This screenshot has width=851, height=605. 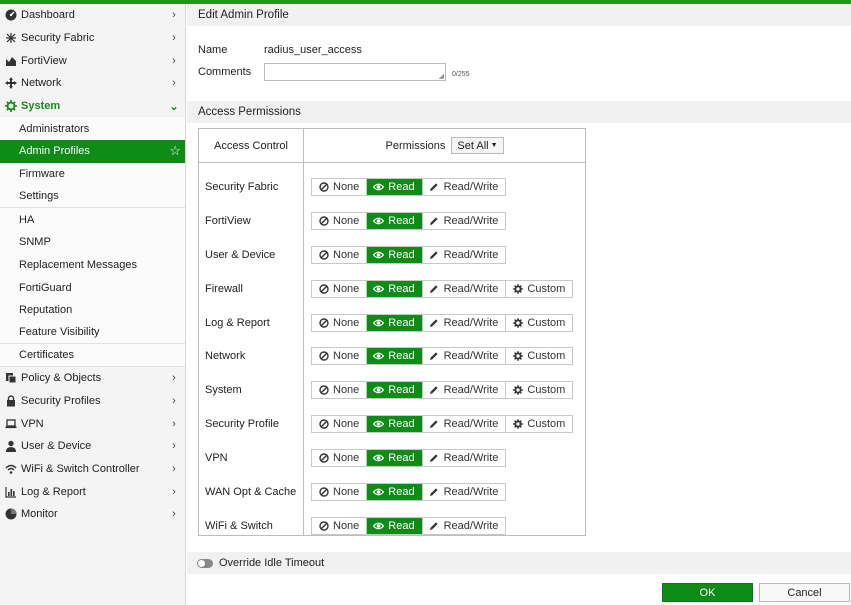 What do you see at coordinates (92, 174) in the screenshot?
I see `sidebar-subitem-firmware: Firmware` at bounding box center [92, 174].